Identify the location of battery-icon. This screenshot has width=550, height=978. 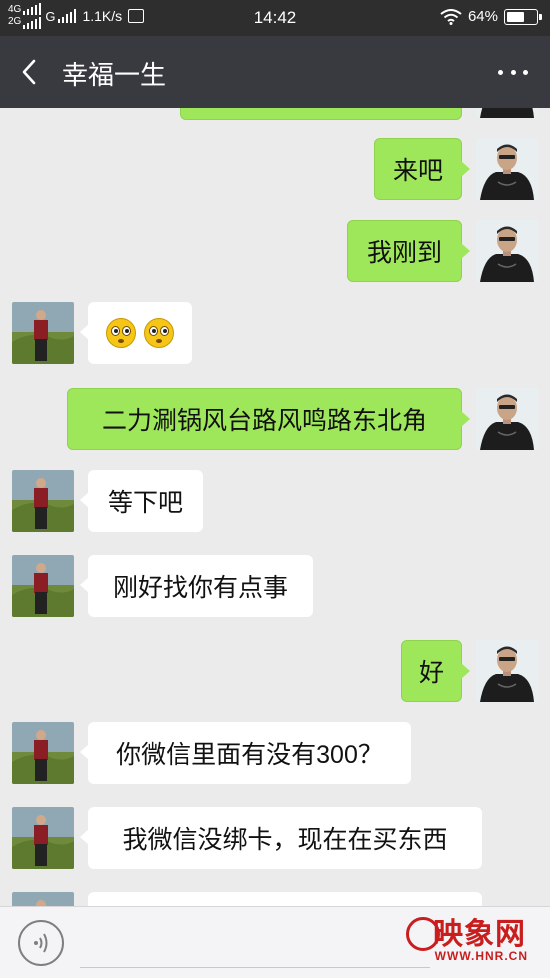
(523, 16).